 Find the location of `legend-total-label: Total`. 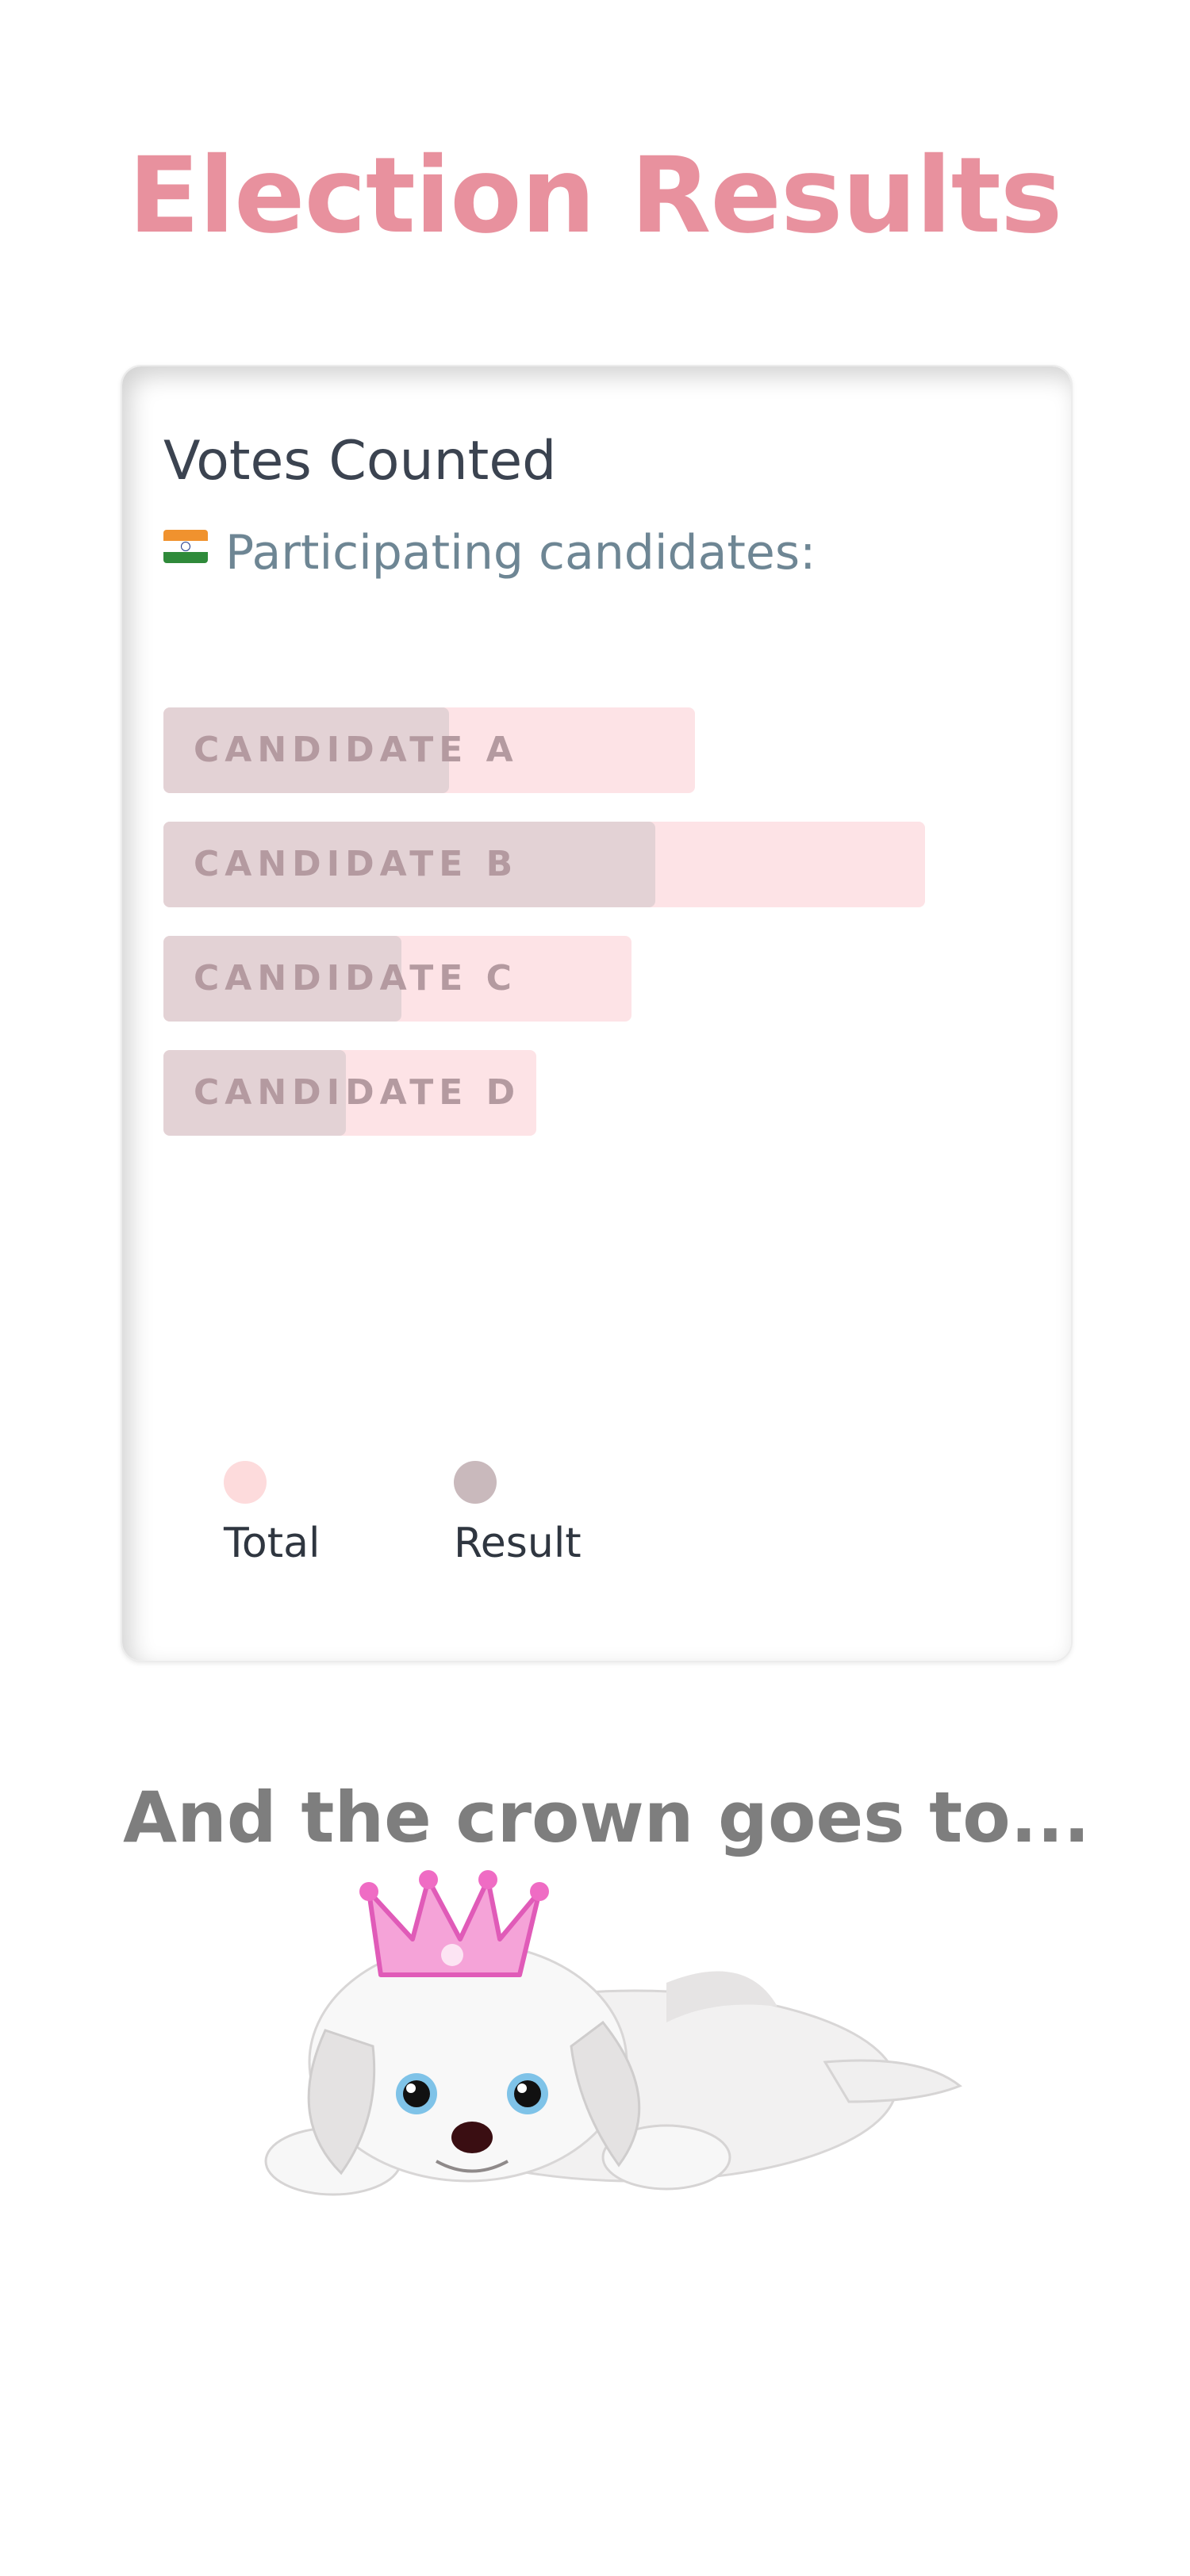

legend-total-label: Total is located at coordinates (272, 1543).